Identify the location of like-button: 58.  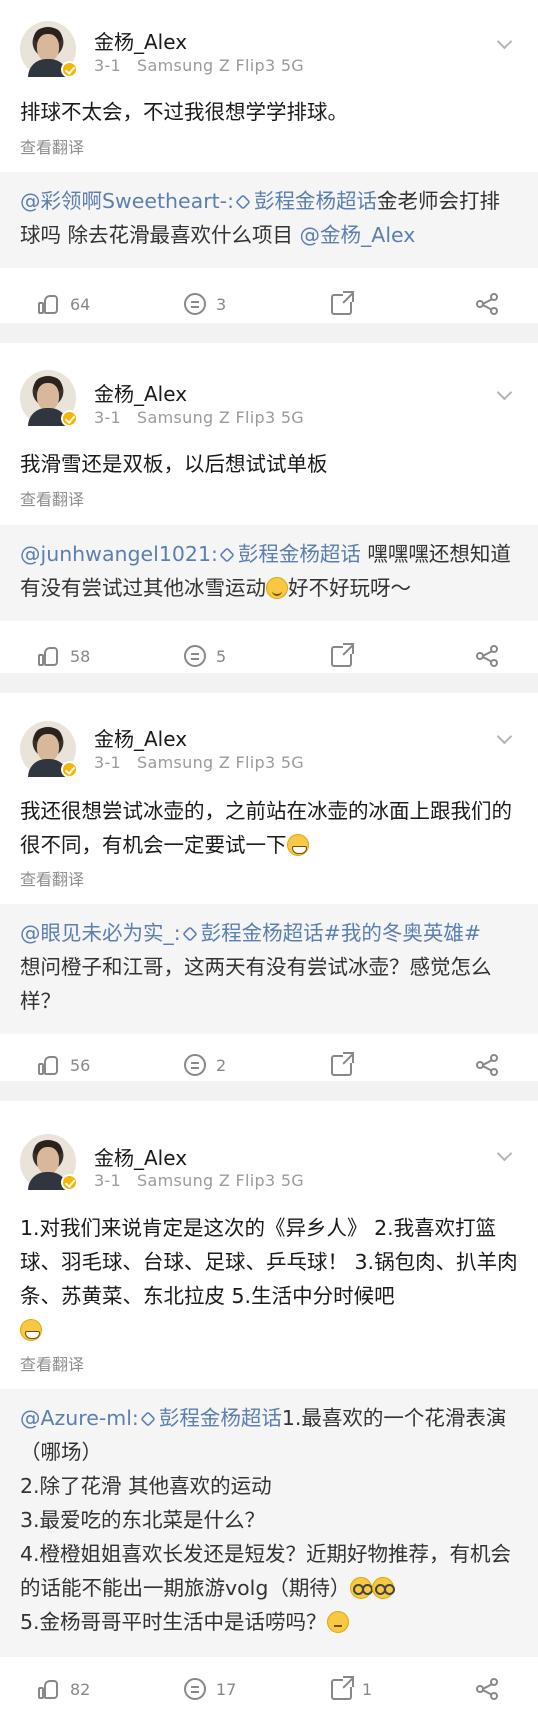
(63, 656).